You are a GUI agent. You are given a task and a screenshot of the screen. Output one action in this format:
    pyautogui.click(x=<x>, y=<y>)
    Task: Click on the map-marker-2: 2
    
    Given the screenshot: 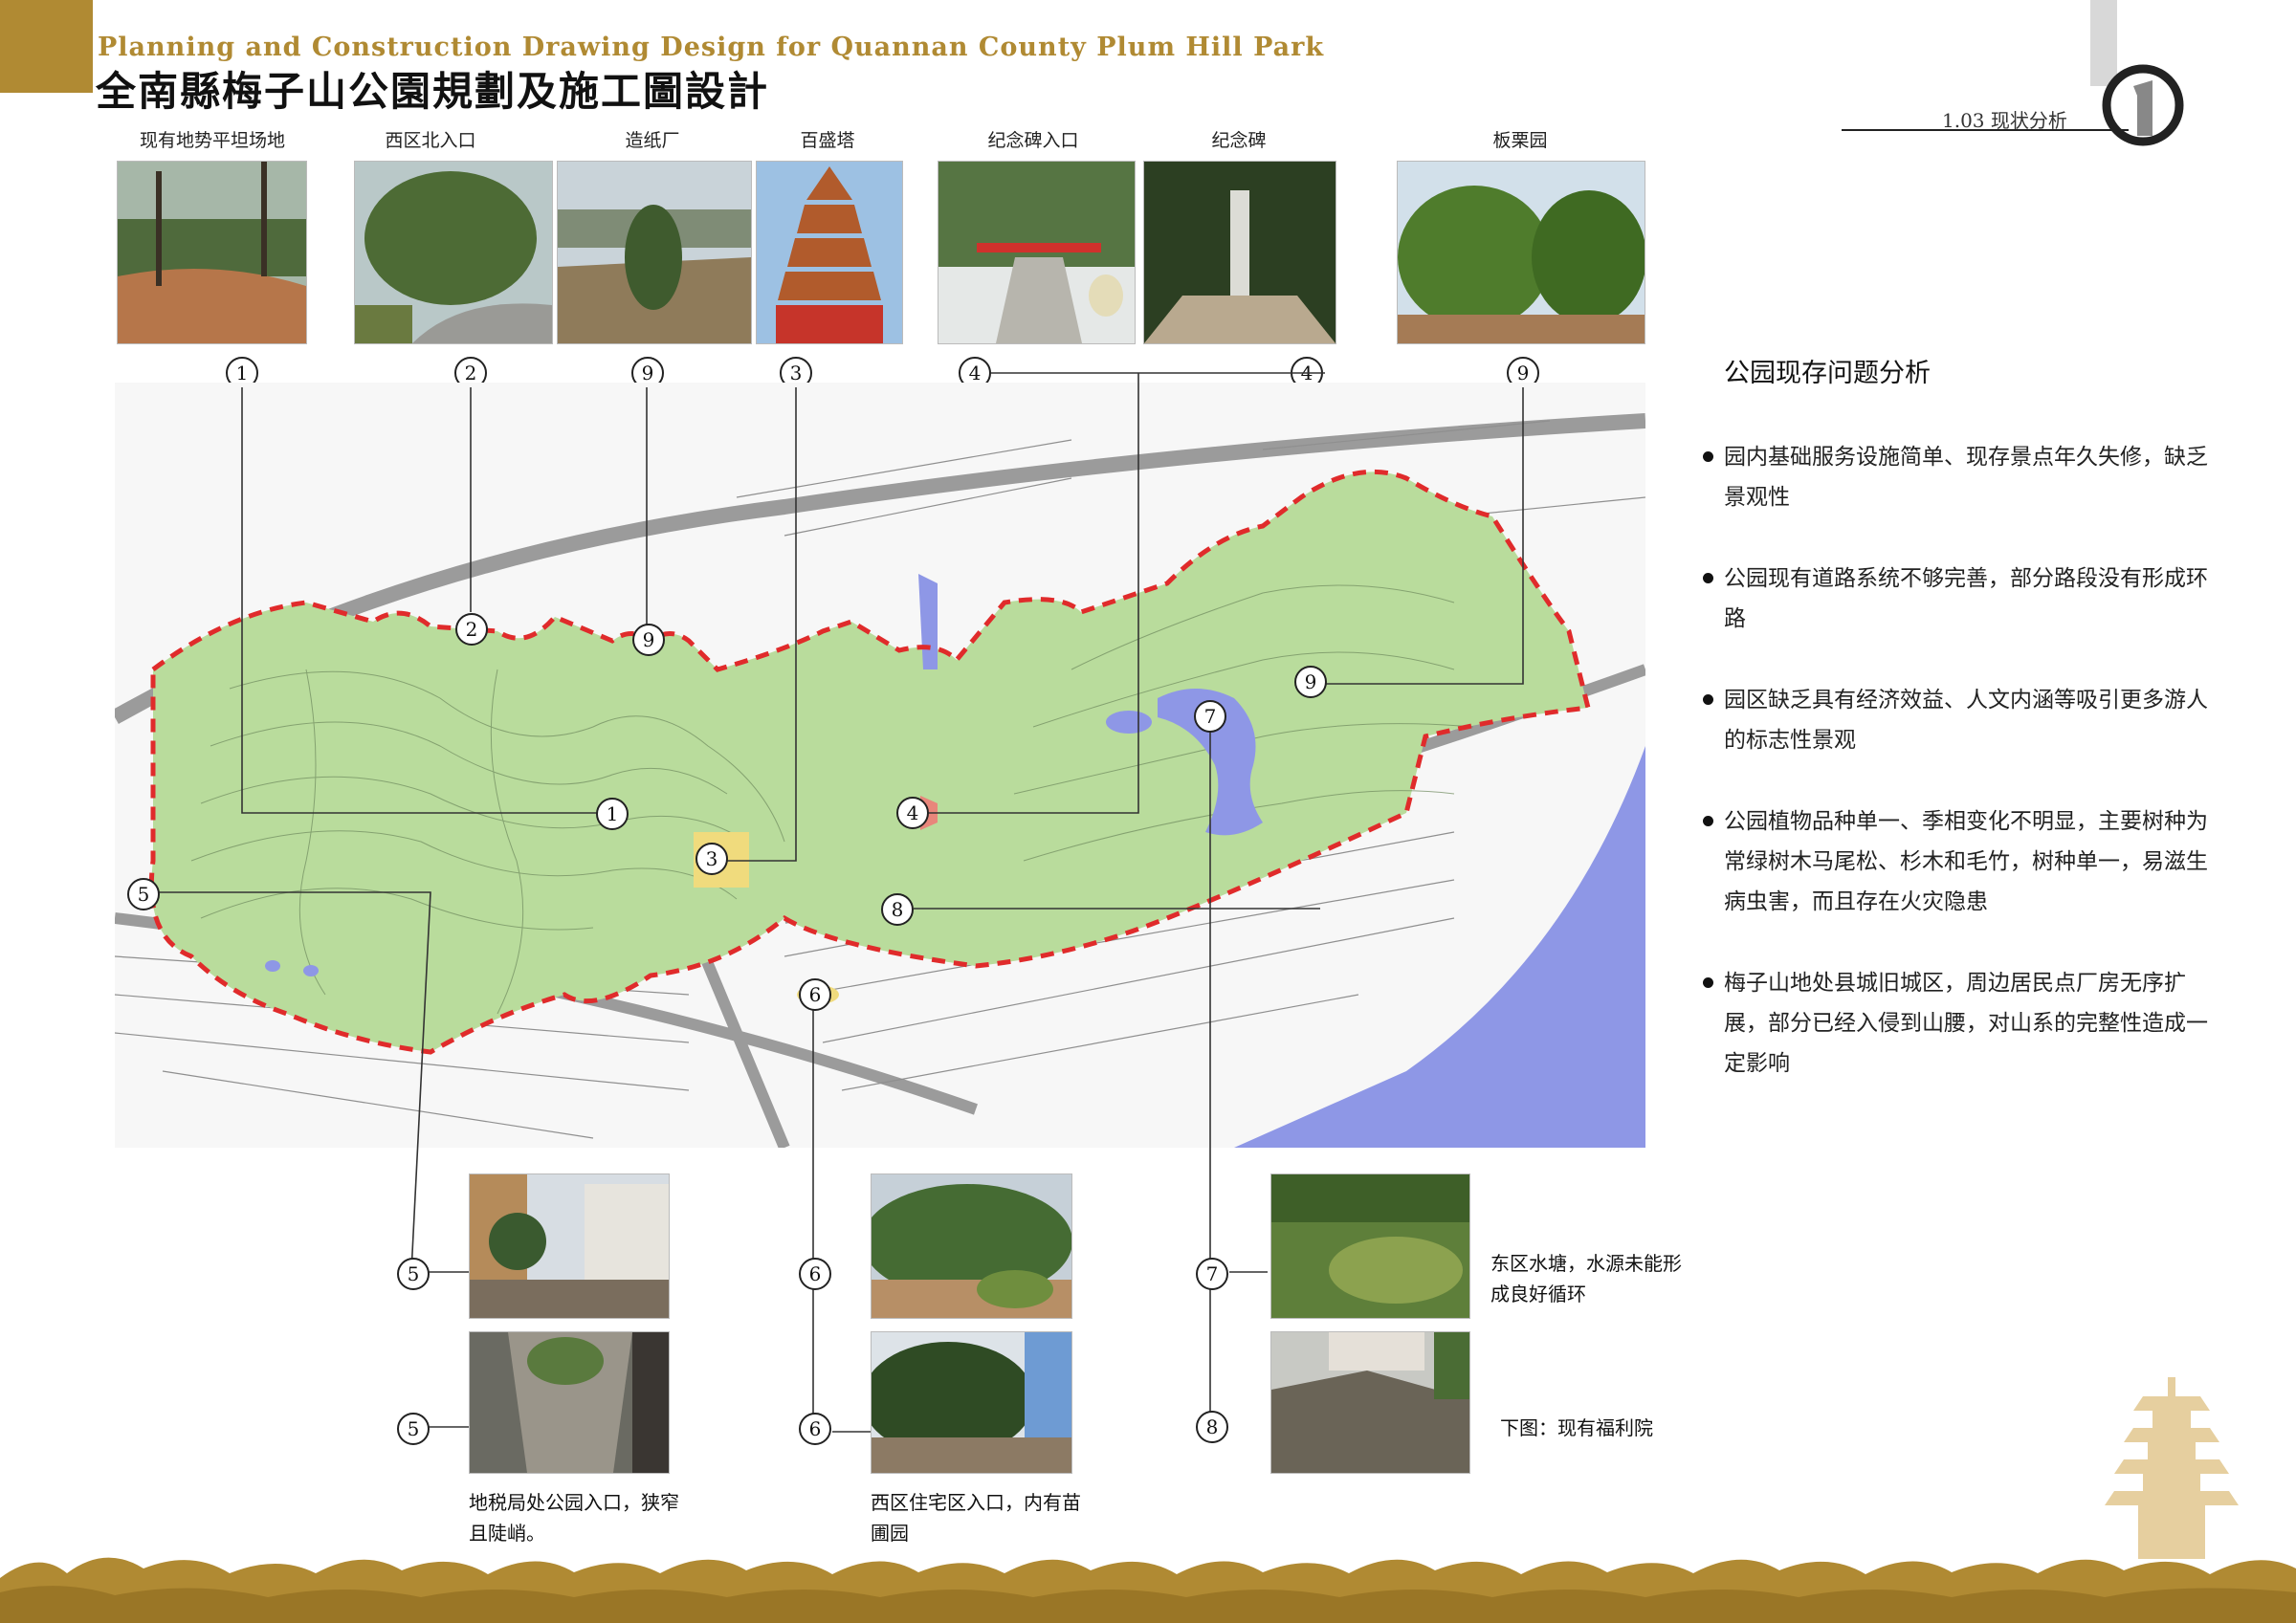 What is the action you would take?
    pyautogui.click(x=472, y=629)
    